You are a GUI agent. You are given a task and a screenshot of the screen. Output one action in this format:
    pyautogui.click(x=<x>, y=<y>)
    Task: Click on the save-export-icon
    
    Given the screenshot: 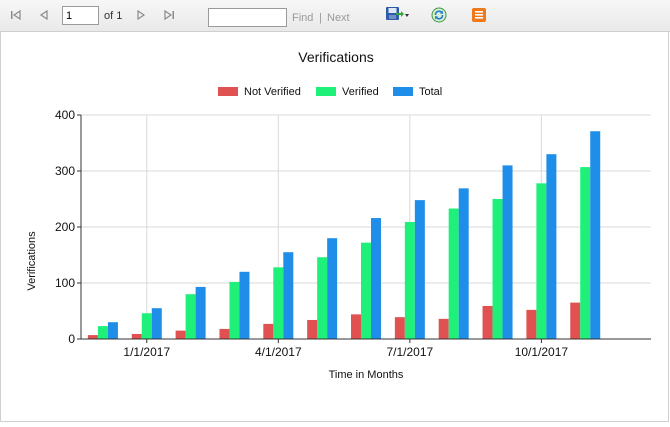 What is the action you would take?
    pyautogui.click(x=397, y=13)
    